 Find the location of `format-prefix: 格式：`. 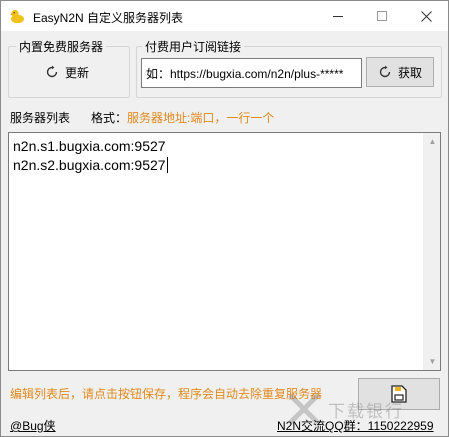

format-prefix: 格式： is located at coordinates (109, 118).